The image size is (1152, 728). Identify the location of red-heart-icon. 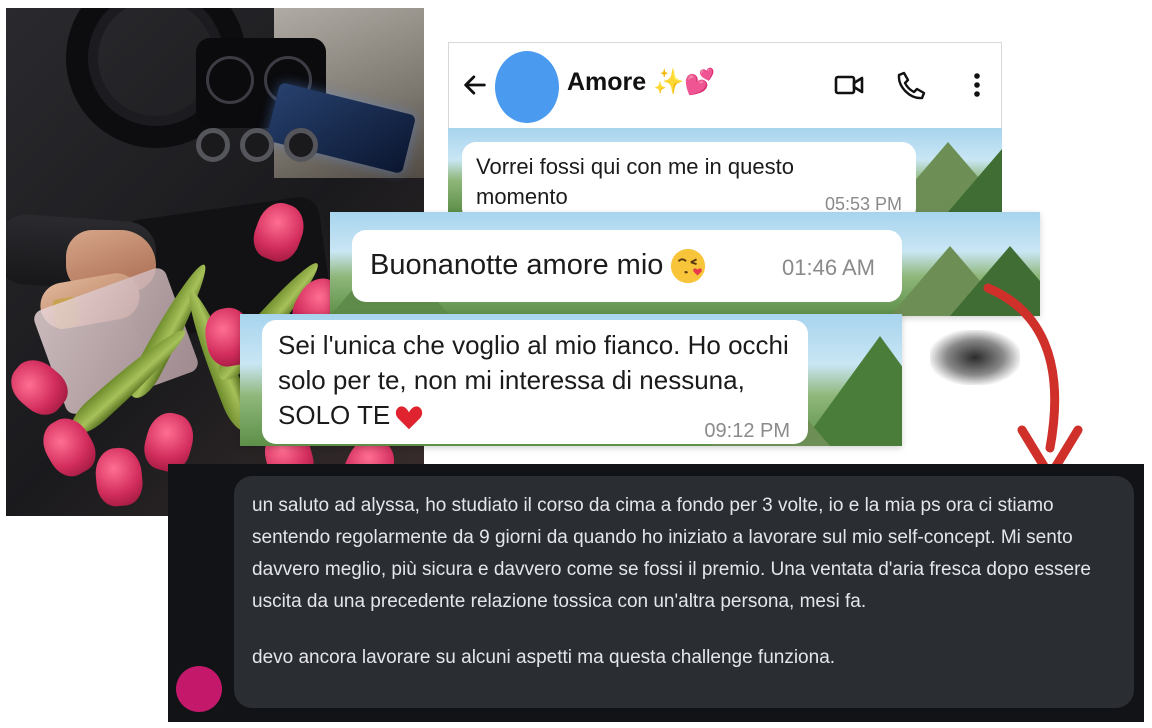
(409, 418).